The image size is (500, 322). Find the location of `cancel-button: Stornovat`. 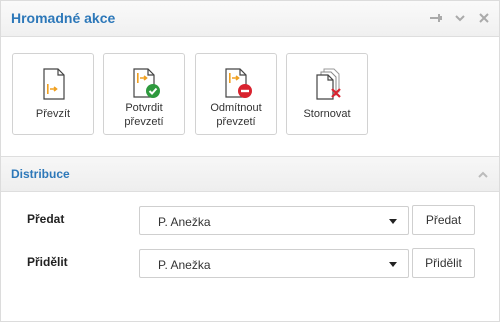

cancel-button: Stornovat is located at coordinates (327, 94).